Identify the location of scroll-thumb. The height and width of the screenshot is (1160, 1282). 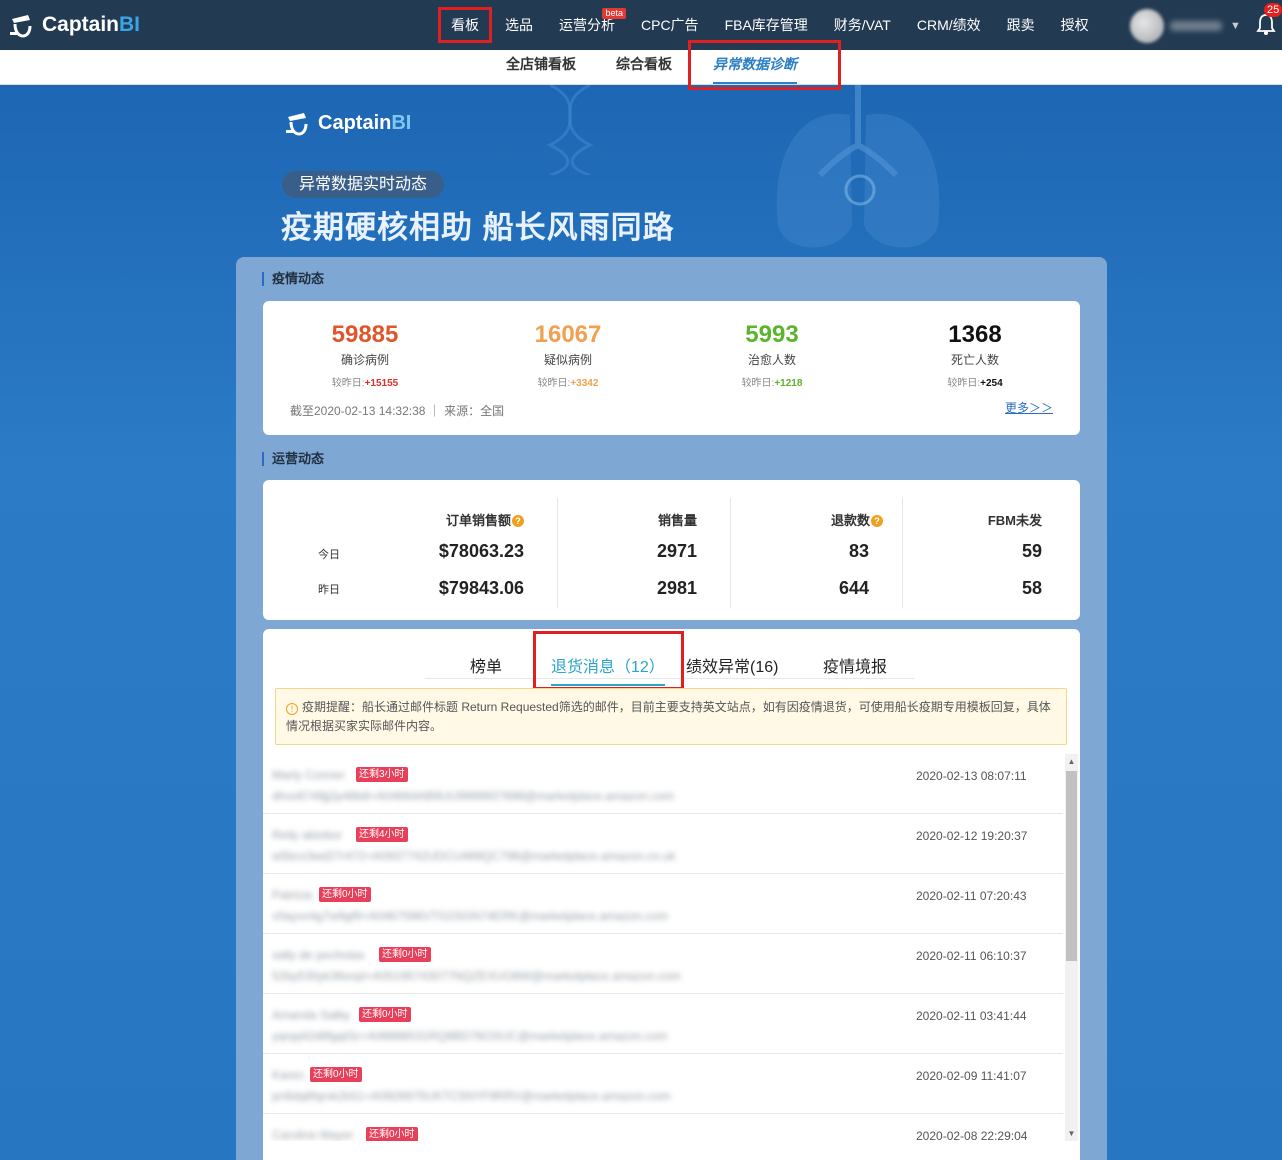
(1071, 866).